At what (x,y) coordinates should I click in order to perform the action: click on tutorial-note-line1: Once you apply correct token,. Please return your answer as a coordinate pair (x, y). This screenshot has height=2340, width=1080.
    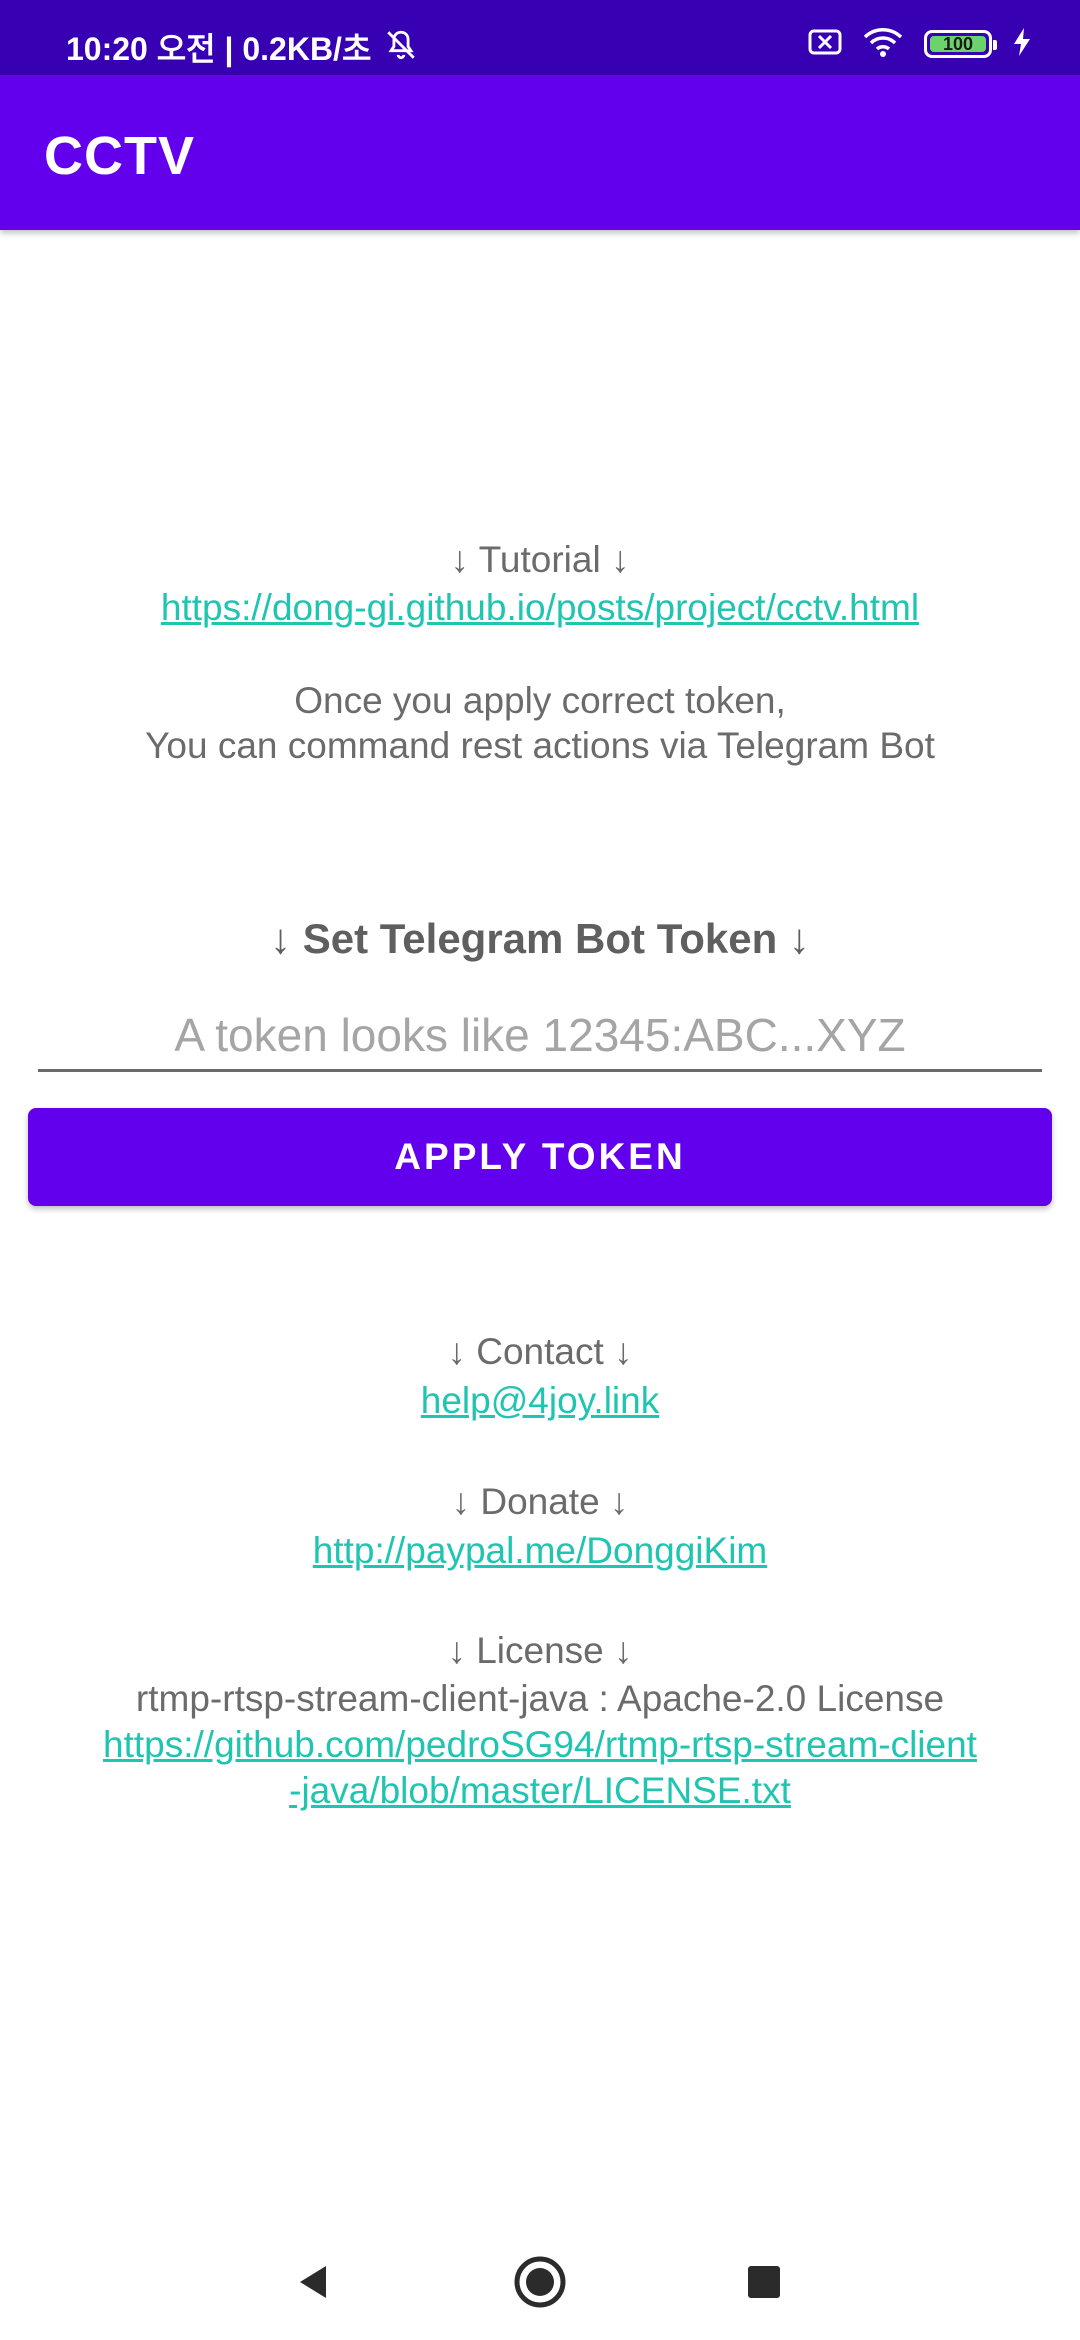
    Looking at the image, I should click on (540, 700).